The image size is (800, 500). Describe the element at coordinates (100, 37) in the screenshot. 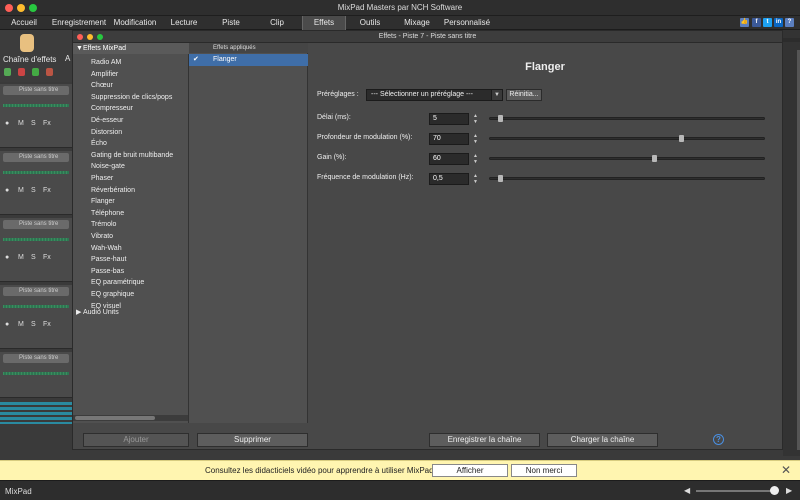

I see `dialog-zoom-button` at that location.